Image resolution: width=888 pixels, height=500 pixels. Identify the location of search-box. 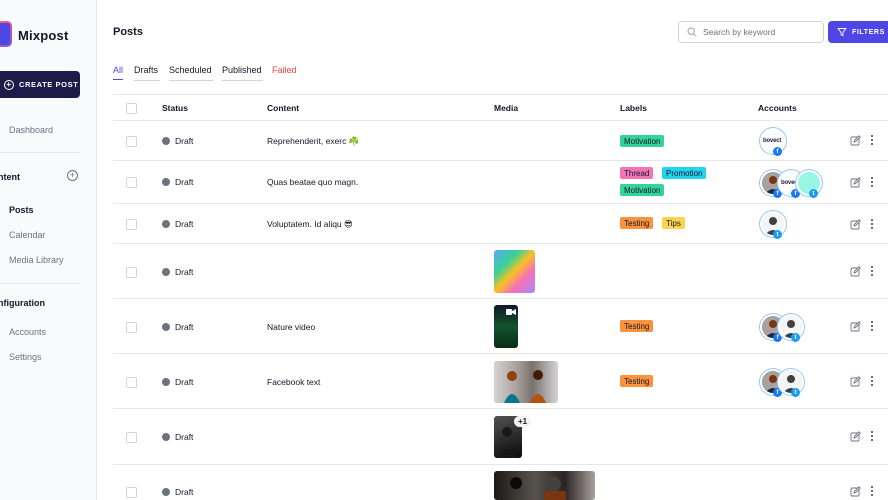
(751, 32).